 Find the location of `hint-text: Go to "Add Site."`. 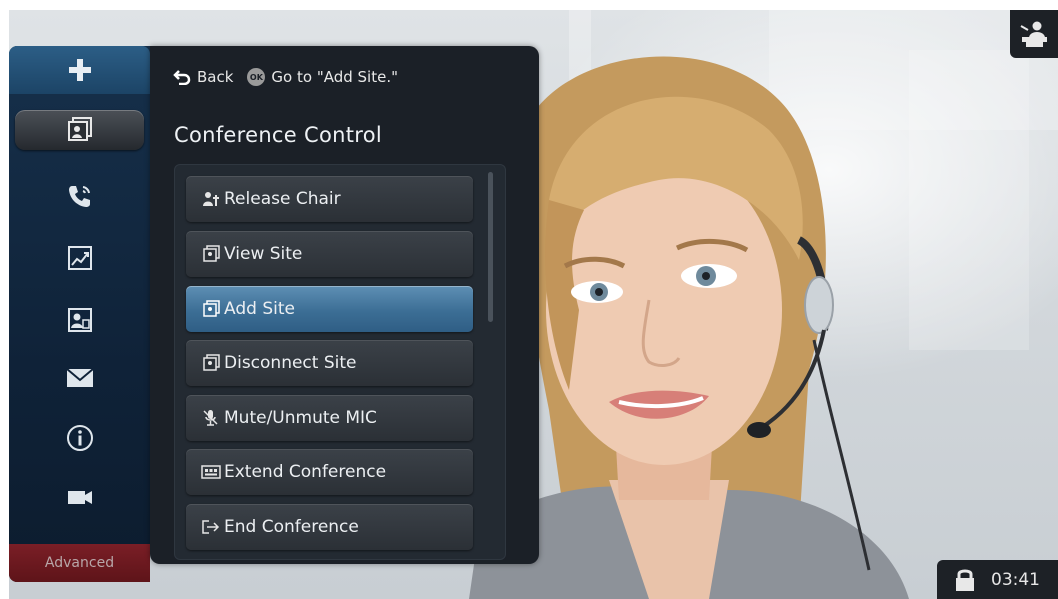

hint-text: Go to "Add Site." is located at coordinates (334, 77).